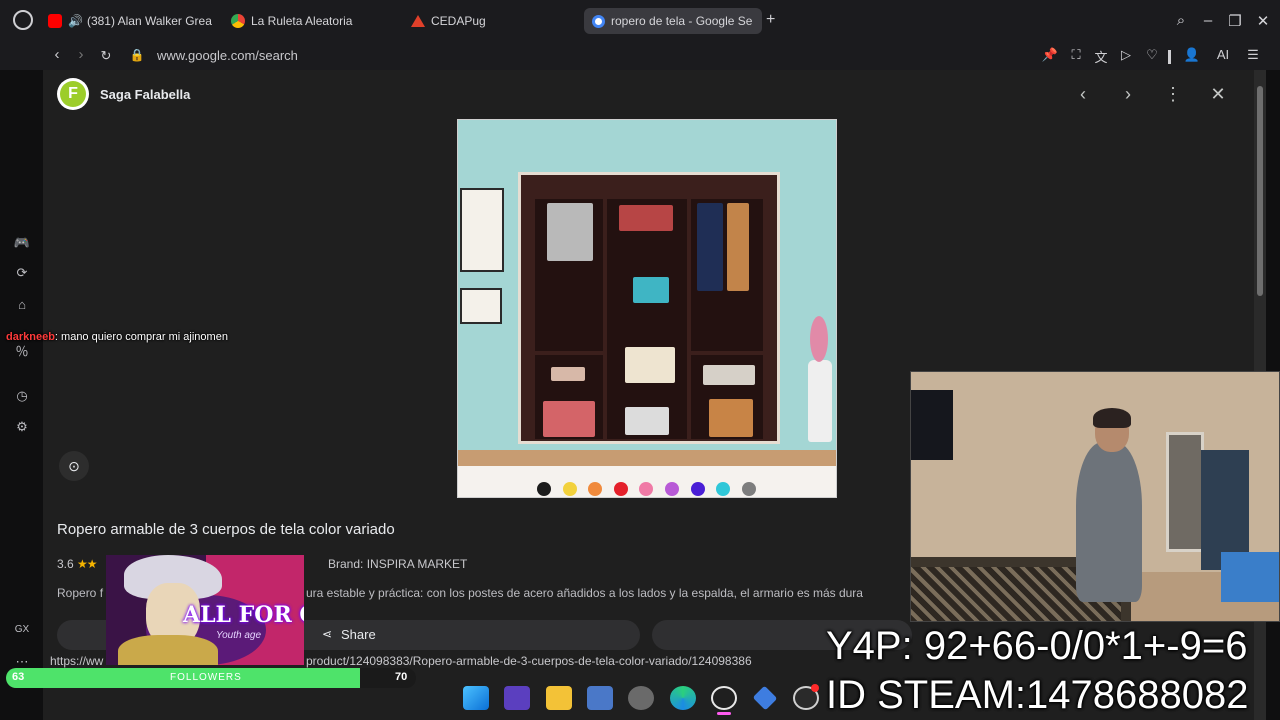 The image size is (1280, 720). What do you see at coordinates (1083, 94) in the screenshot?
I see `previous-icon: ‹` at bounding box center [1083, 94].